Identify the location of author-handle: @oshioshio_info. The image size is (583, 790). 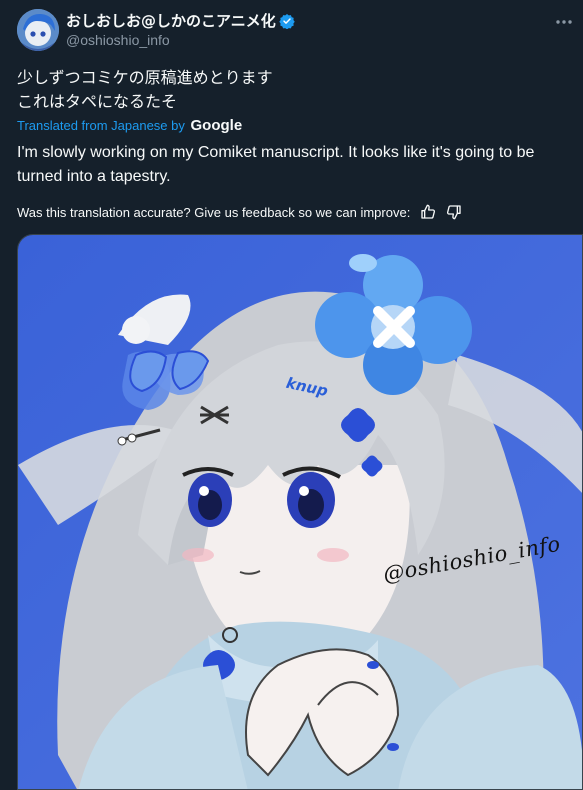
(118, 40).